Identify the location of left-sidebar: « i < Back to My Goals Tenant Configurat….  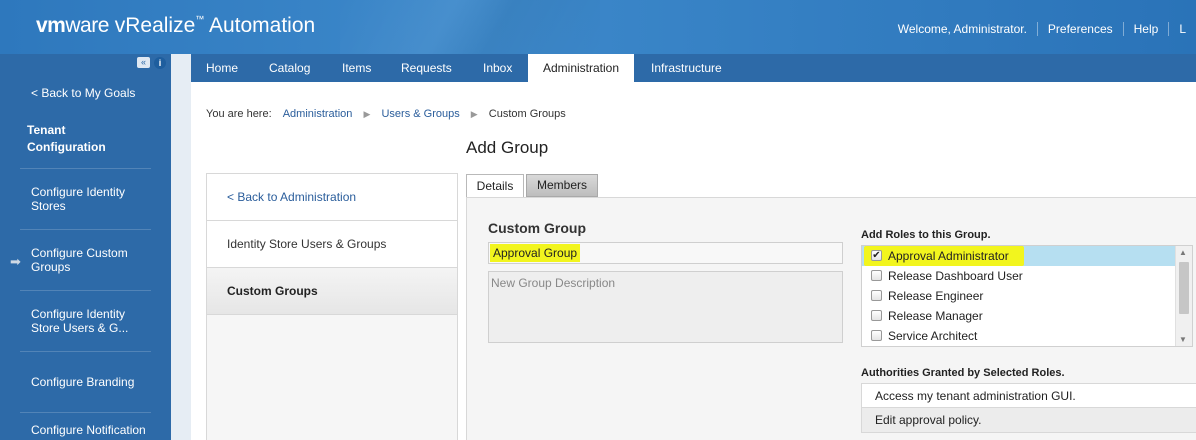
(85, 247).